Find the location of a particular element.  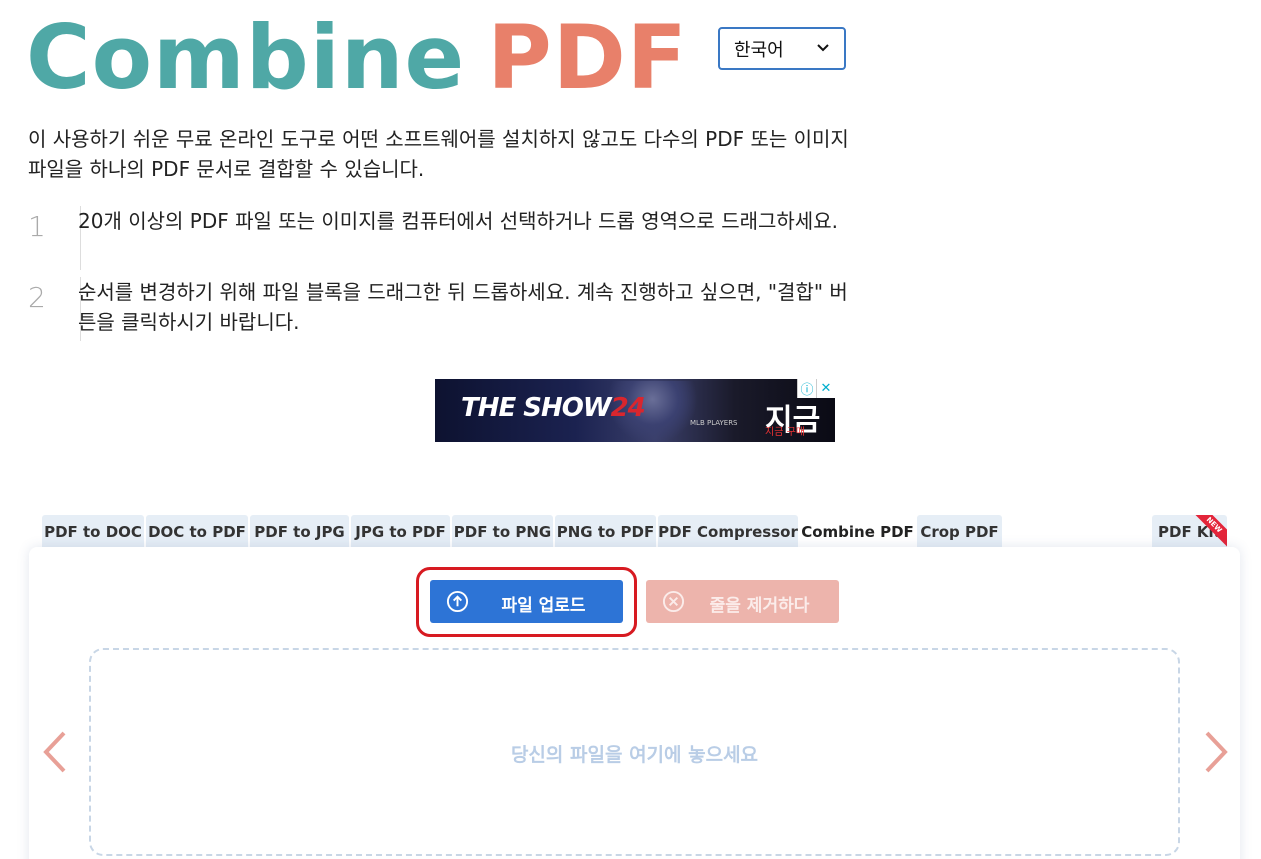

ad-title-number: 24 is located at coordinates (628, 408).